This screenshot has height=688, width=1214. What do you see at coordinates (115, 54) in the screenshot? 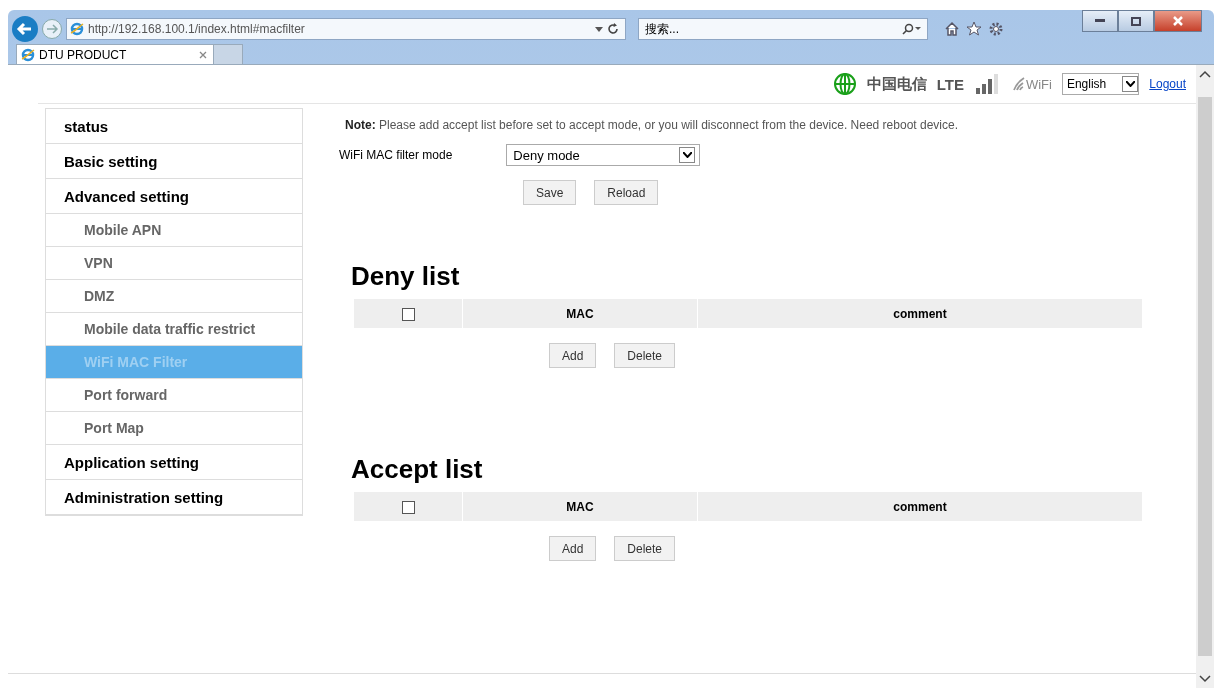
I see `browser-tab: DTU PRODUCT` at bounding box center [115, 54].